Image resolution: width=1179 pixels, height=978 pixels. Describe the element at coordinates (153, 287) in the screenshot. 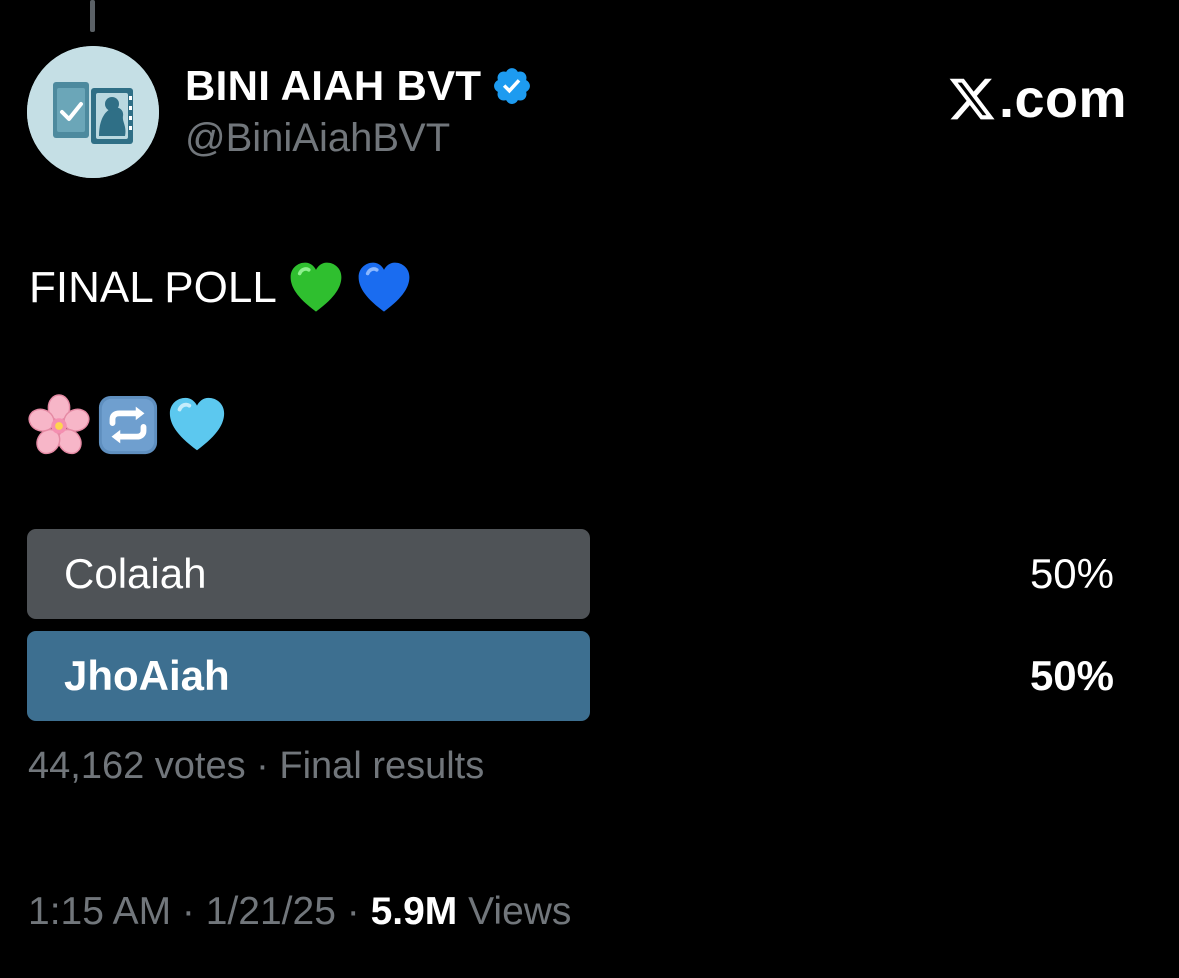

I see `tweet-text-content: FINAL POLL` at that location.